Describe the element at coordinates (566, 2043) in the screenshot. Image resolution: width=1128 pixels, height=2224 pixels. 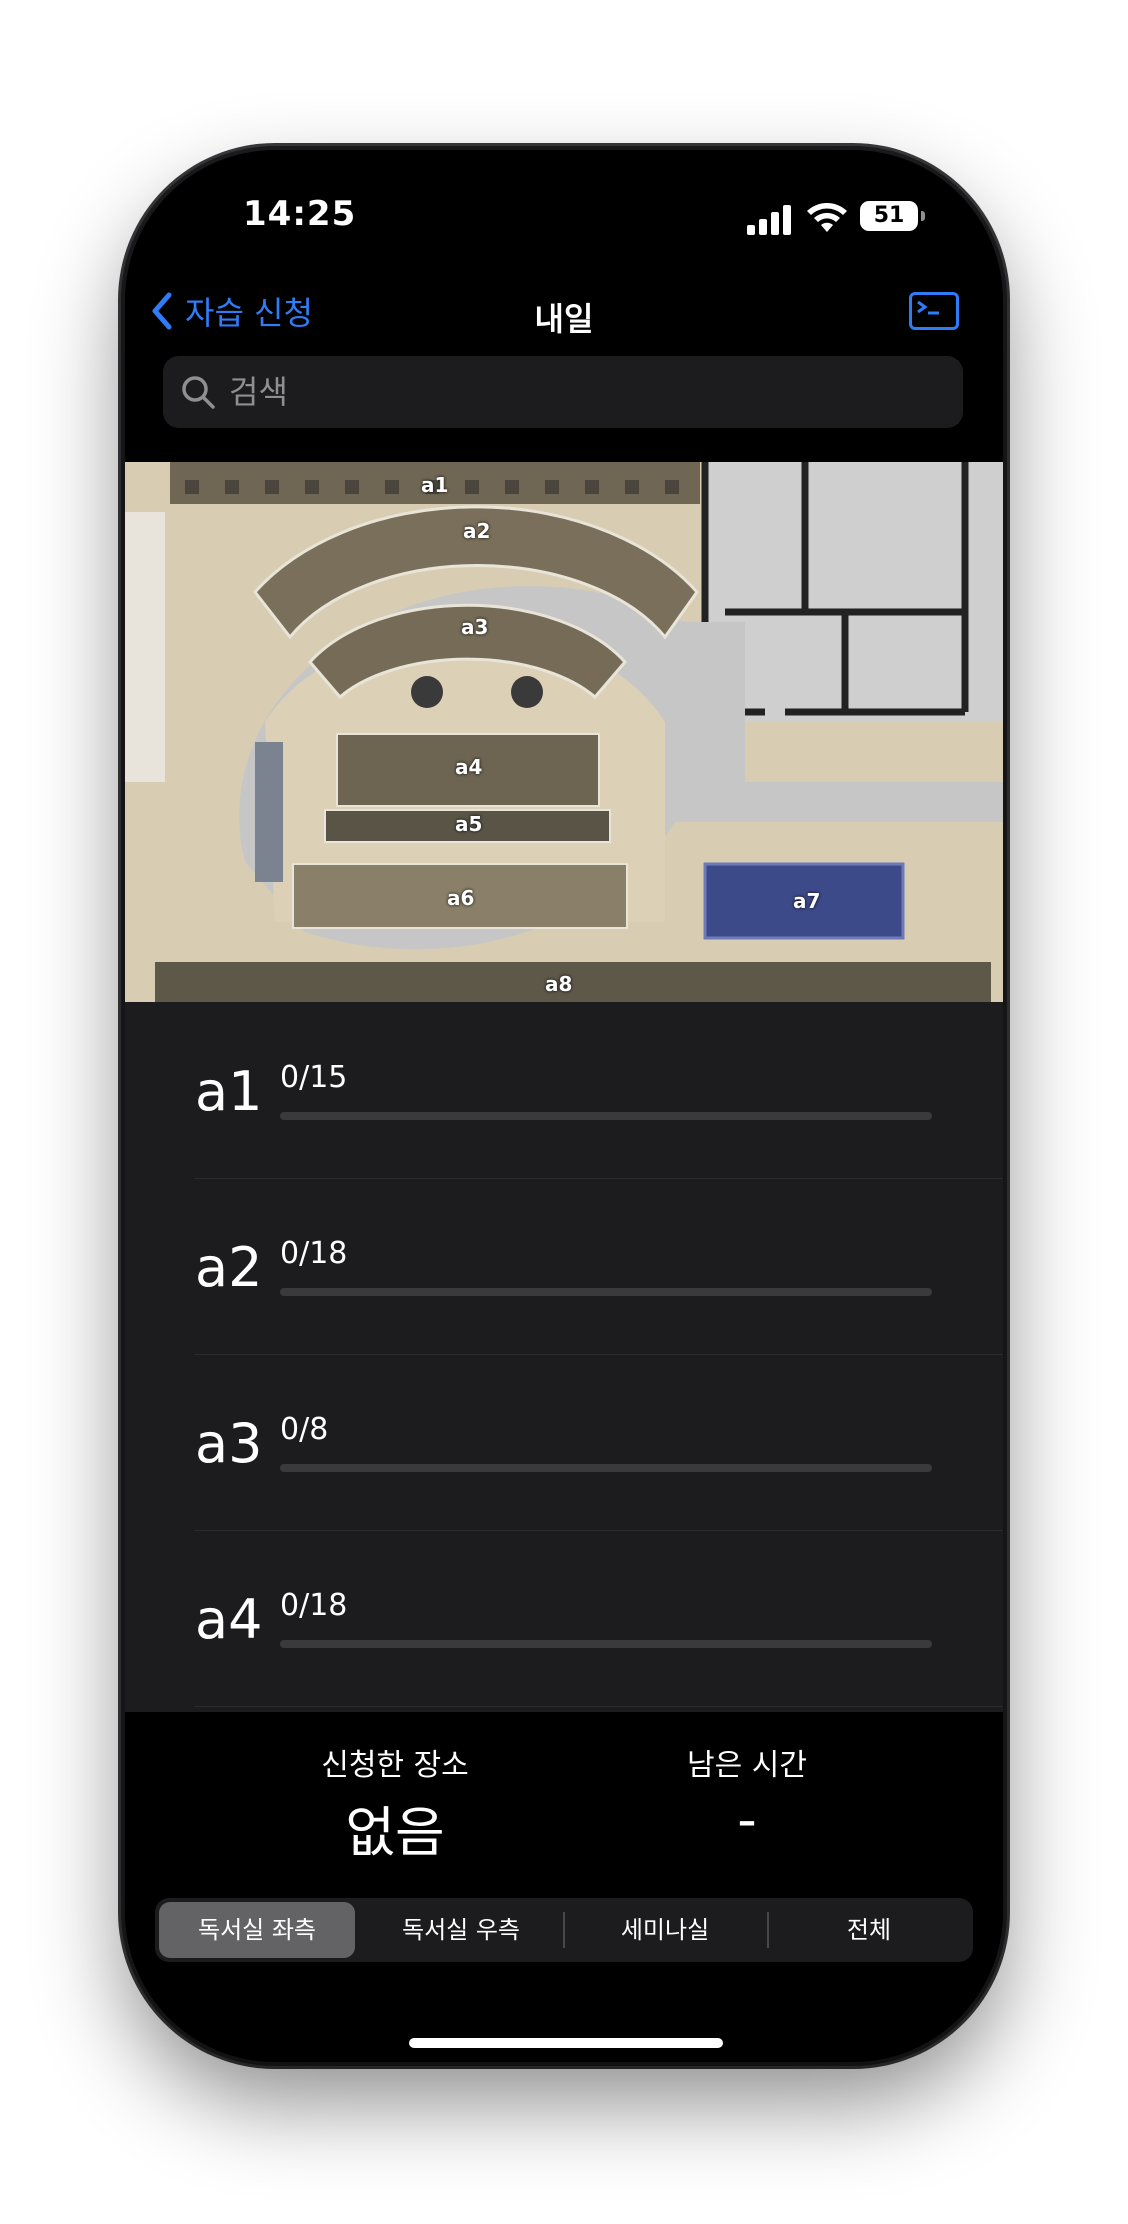
I see `home-indicator` at that location.